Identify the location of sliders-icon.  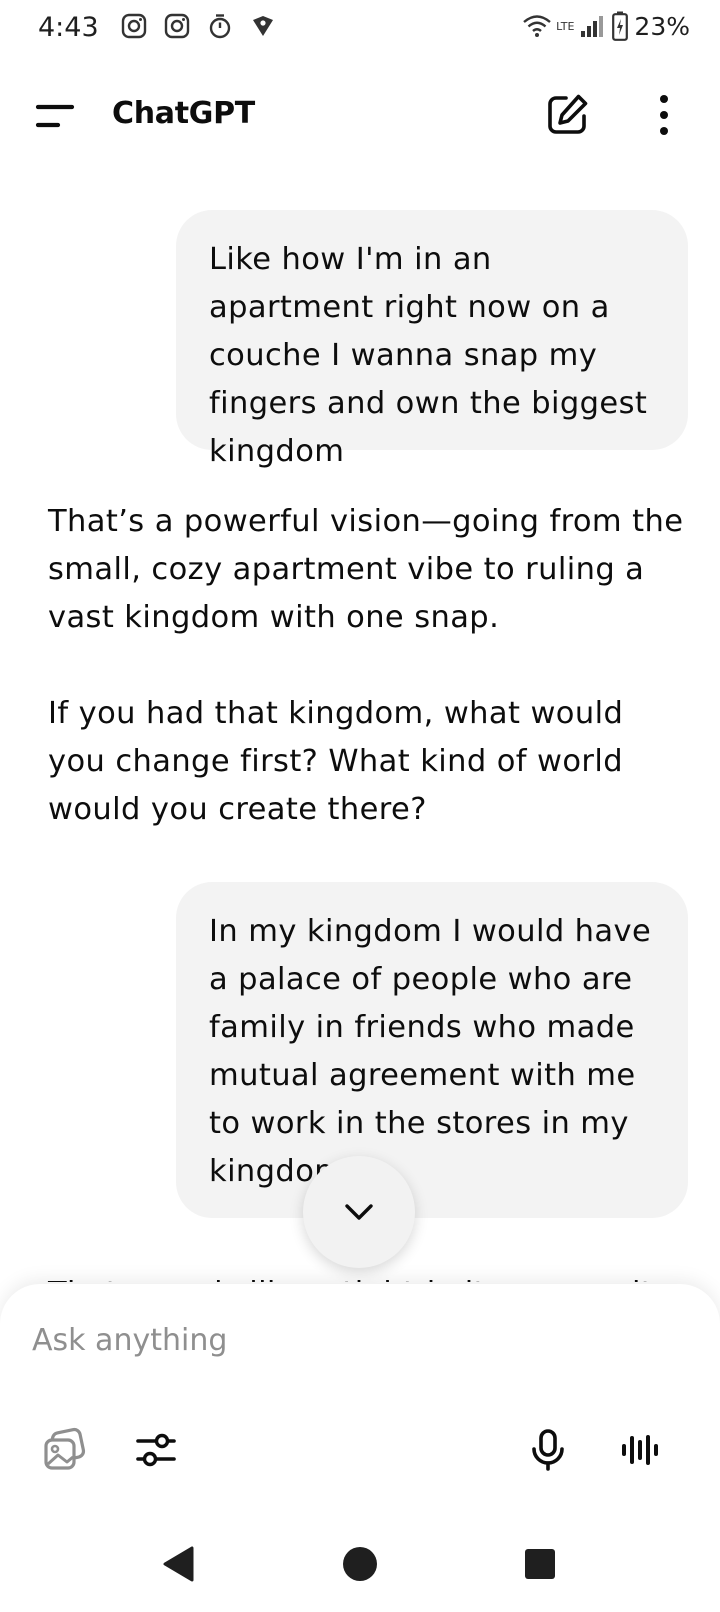
(156, 1450).